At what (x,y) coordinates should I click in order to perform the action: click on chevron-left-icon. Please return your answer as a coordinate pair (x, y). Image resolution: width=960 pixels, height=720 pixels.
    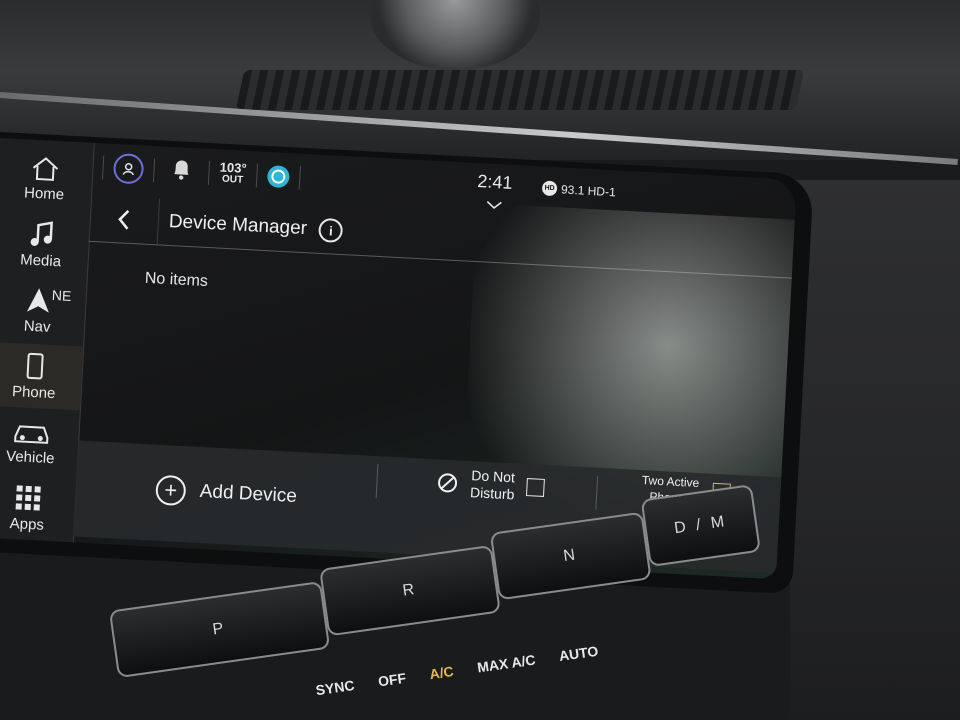
    Looking at the image, I should click on (124, 219).